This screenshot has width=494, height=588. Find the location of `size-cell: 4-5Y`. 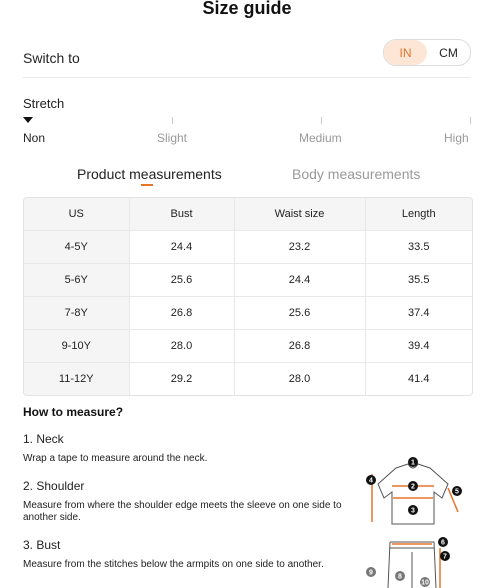

size-cell: 4-5Y is located at coordinates (77, 247).